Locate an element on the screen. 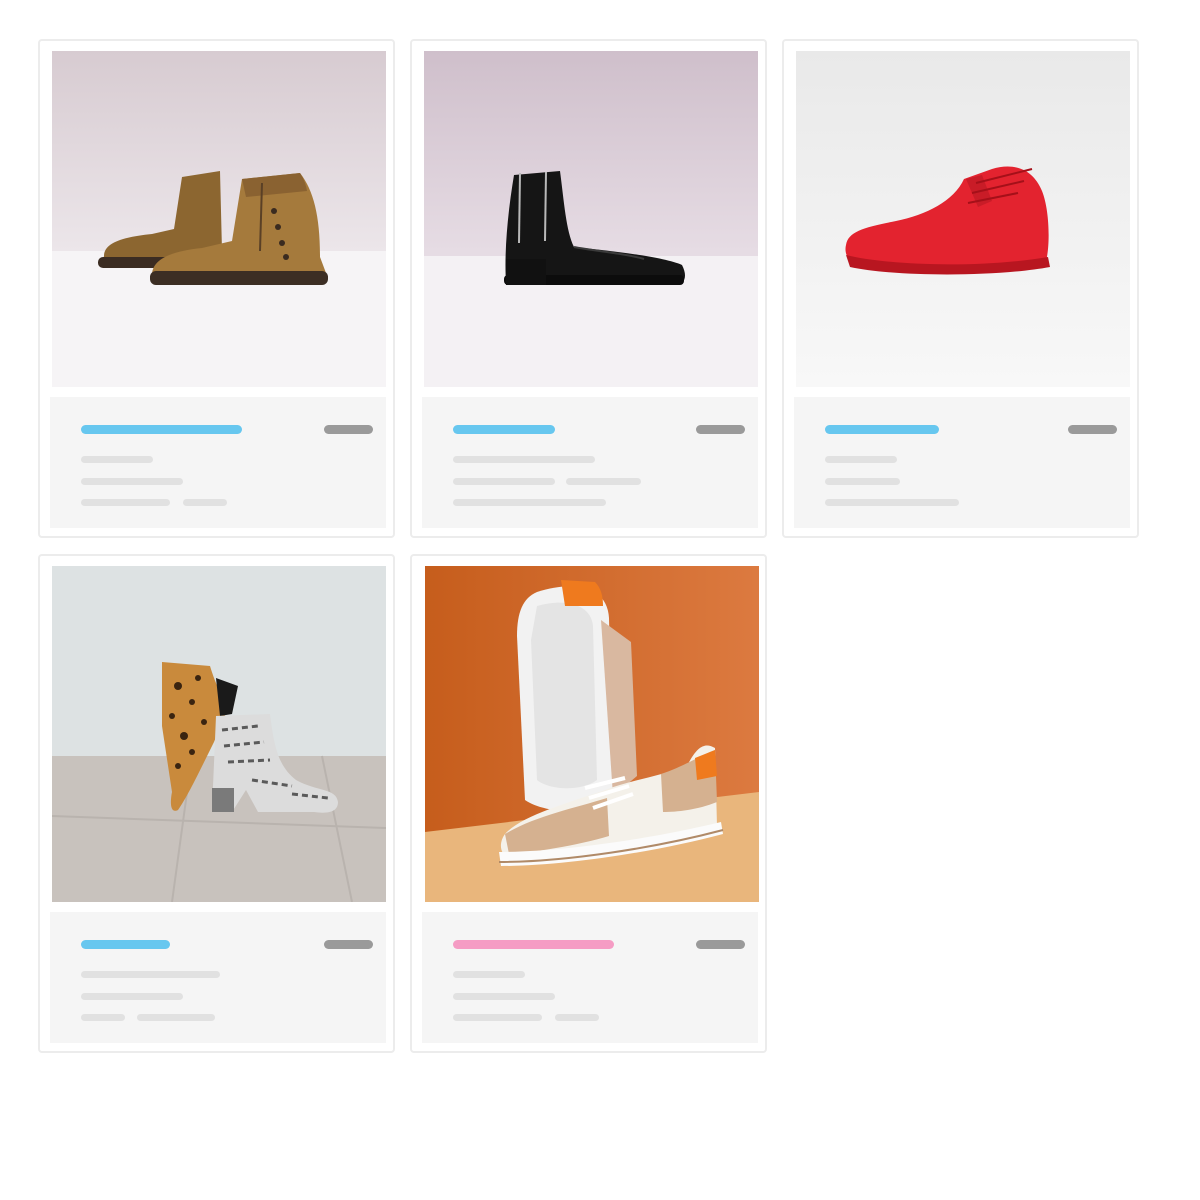 Image resolution: width=1200 pixels, height=1200 pixels. white-tan-sneakers-photo is located at coordinates (592, 734).